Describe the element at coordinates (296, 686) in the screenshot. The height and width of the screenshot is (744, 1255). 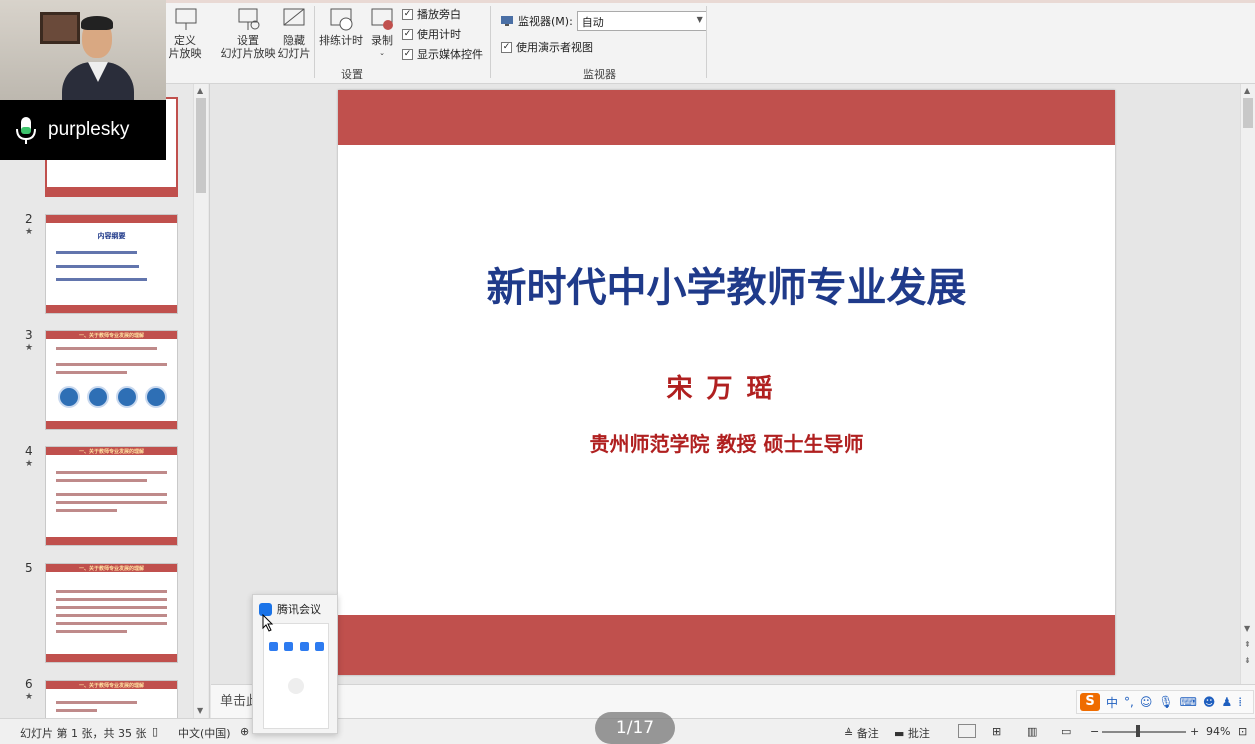
I see `meeting-preview-avatar` at that location.